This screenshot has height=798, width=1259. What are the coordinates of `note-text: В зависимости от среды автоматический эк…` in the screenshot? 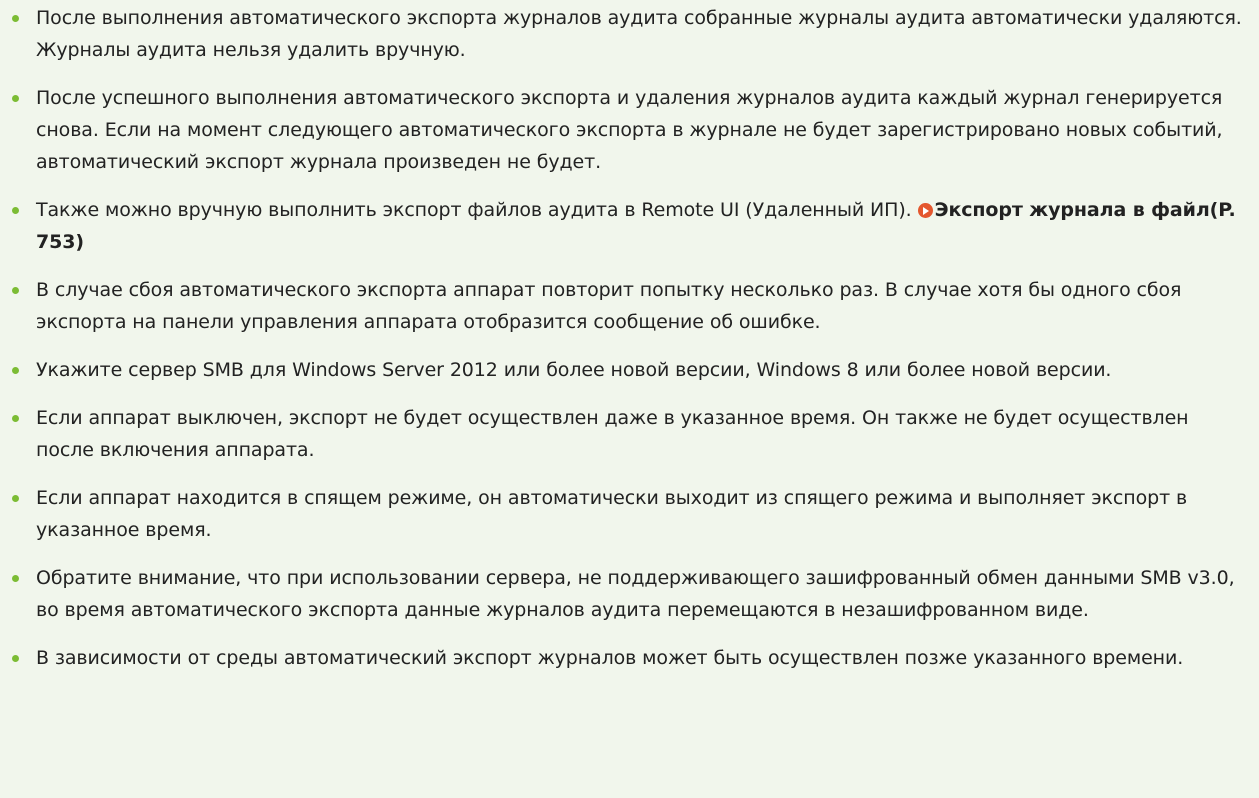 It's located at (610, 658).